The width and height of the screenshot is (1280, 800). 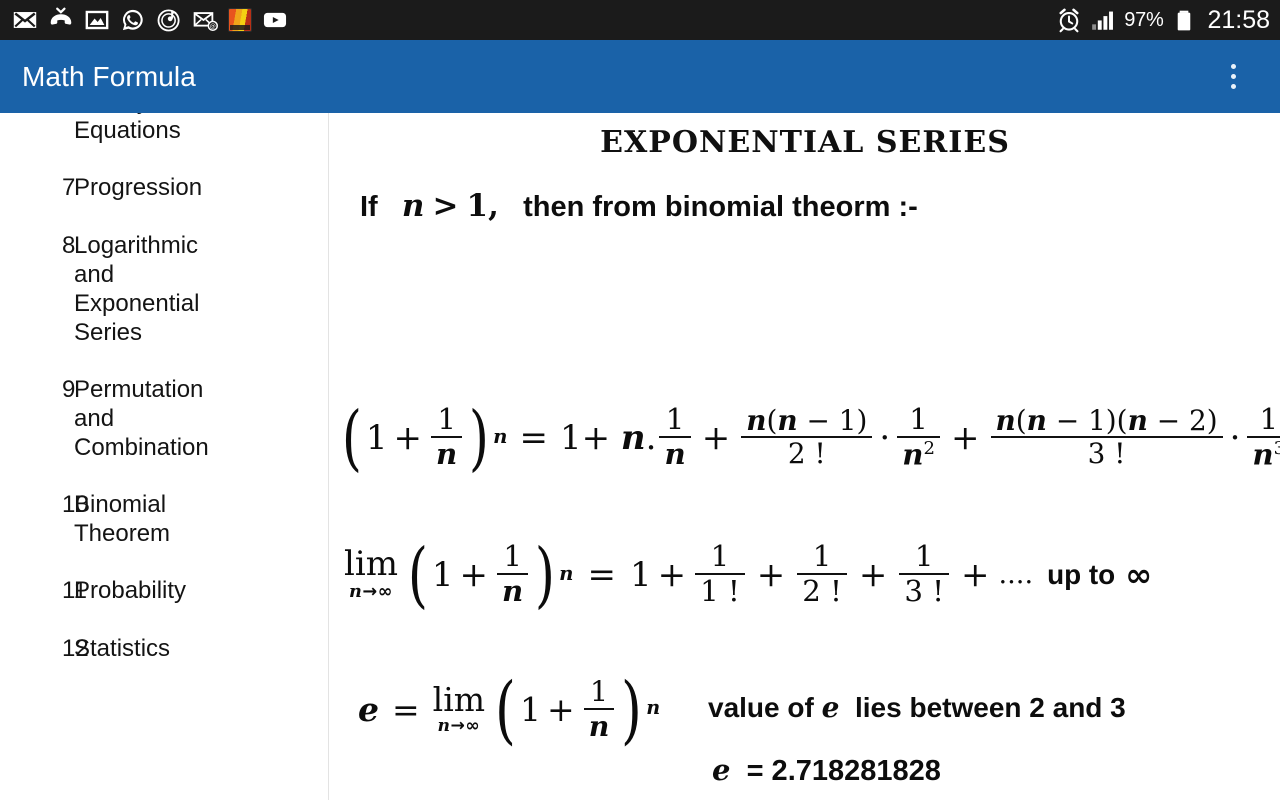 What do you see at coordinates (141, 418) in the screenshot?
I see `chapter-label: Permutation and Combination` at bounding box center [141, 418].